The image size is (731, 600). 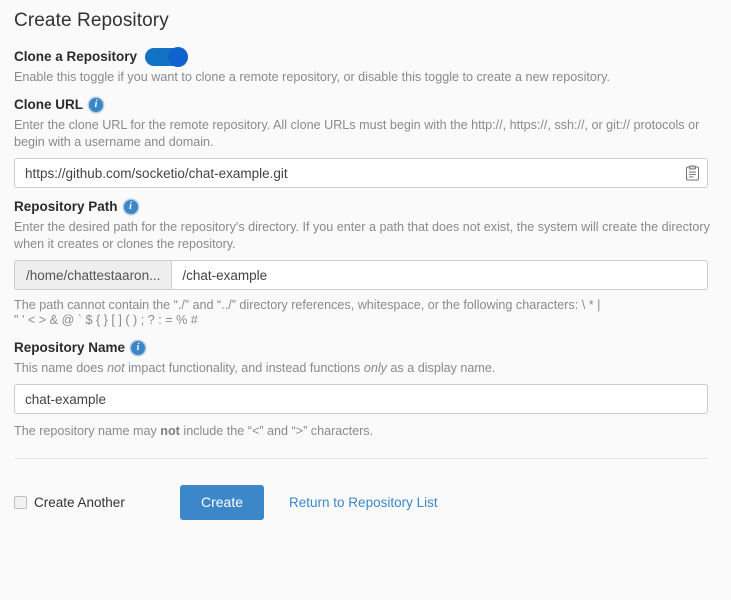 I want to click on create-another-checkbox-wrap: Create Another, so click(x=97, y=502).